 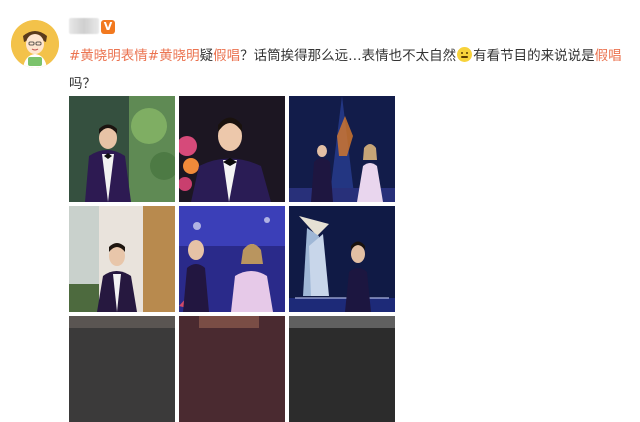 What do you see at coordinates (206, 56) in the screenshot?
I see `text-segment: 疑` at bounding box center [206, 56].